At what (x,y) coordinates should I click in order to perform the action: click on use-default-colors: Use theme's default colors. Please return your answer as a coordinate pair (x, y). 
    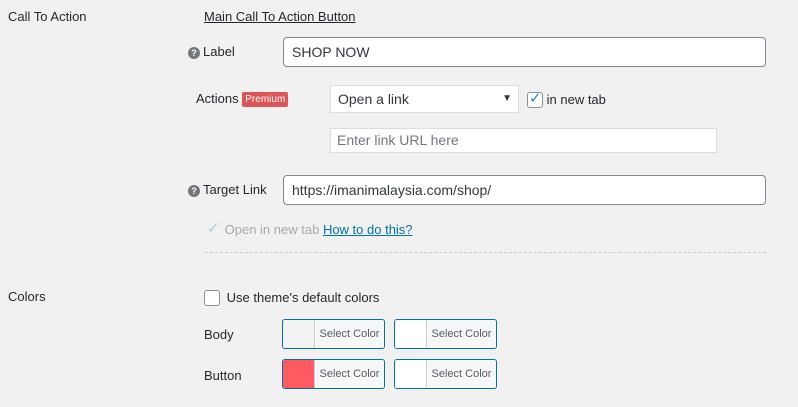
    Looking at the image, I should click on (291, 297).